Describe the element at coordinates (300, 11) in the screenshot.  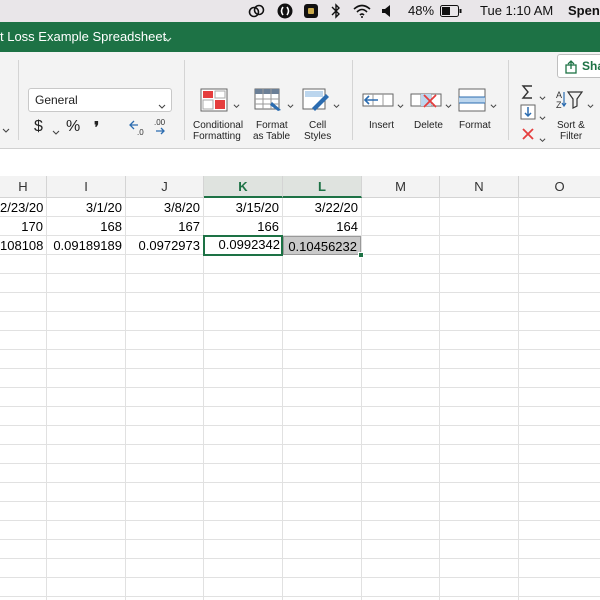
I see `macos-menu-bar: 48% Tue 1:10 AM Spen` at that location.